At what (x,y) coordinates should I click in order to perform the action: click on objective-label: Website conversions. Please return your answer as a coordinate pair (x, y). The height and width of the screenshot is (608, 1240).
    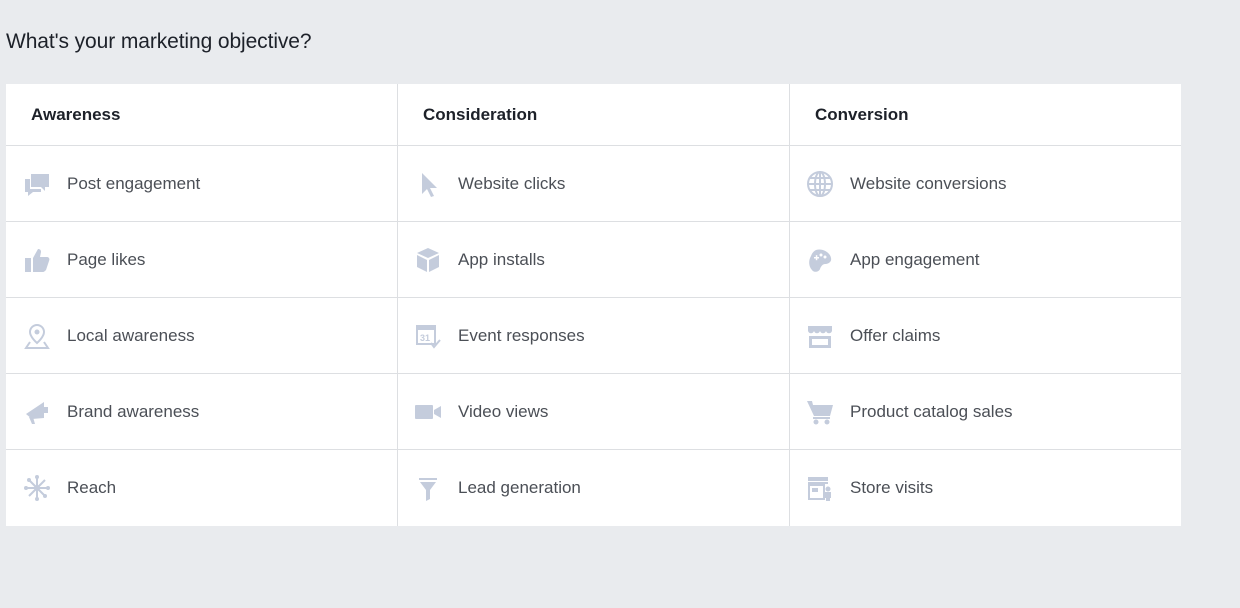
    Looking at the image, I should click on (928, 183).